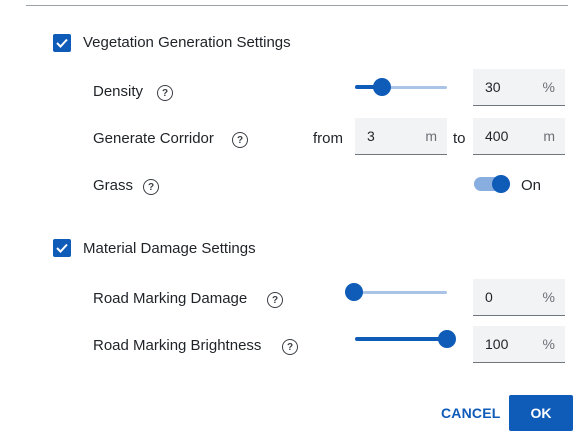  I want to click on road-marking-damage-input: 0 %, so click(519, 297).